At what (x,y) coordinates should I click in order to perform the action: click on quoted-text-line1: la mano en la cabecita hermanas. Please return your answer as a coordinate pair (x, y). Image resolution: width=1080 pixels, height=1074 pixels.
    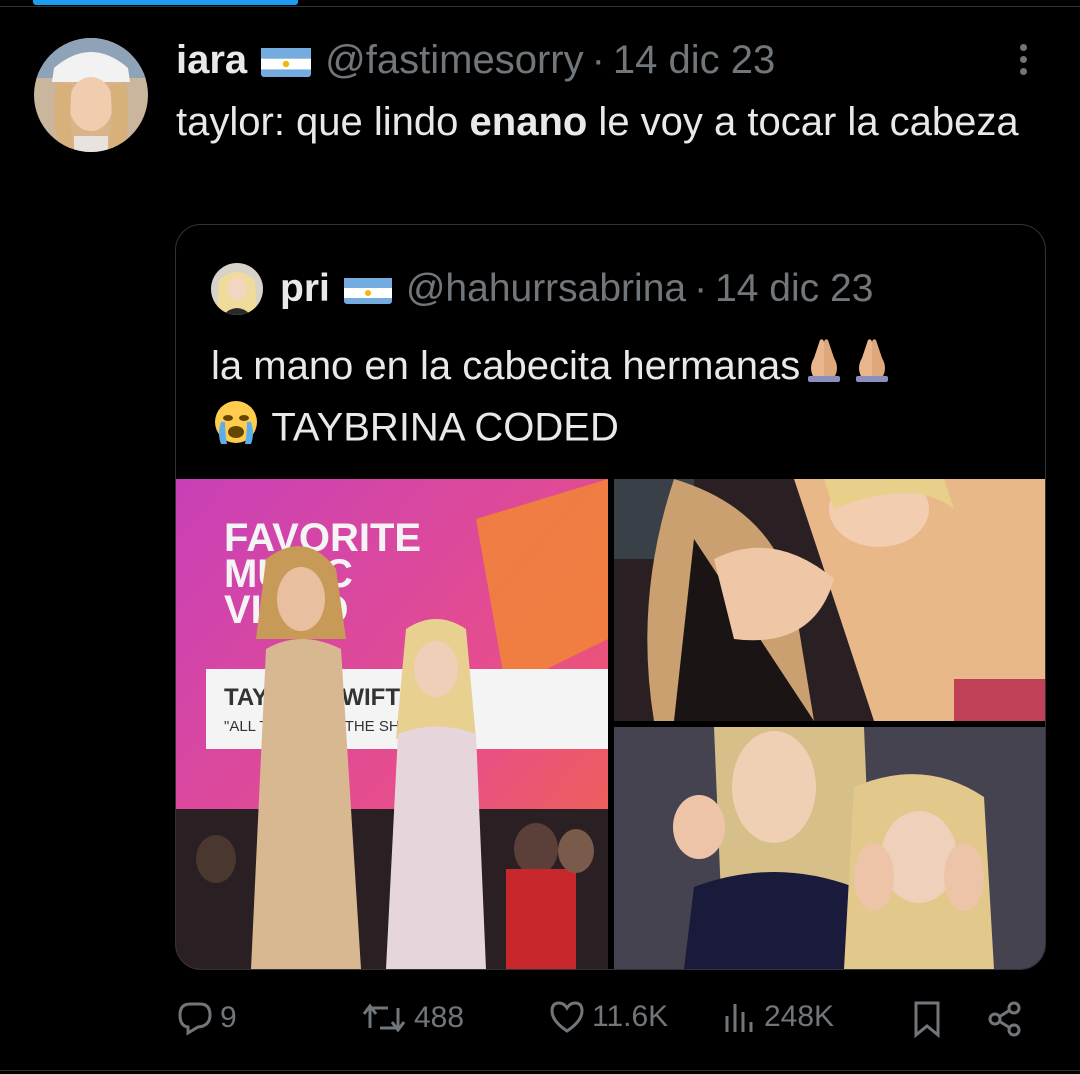
    Looking at the image, I should click on (621, 367).